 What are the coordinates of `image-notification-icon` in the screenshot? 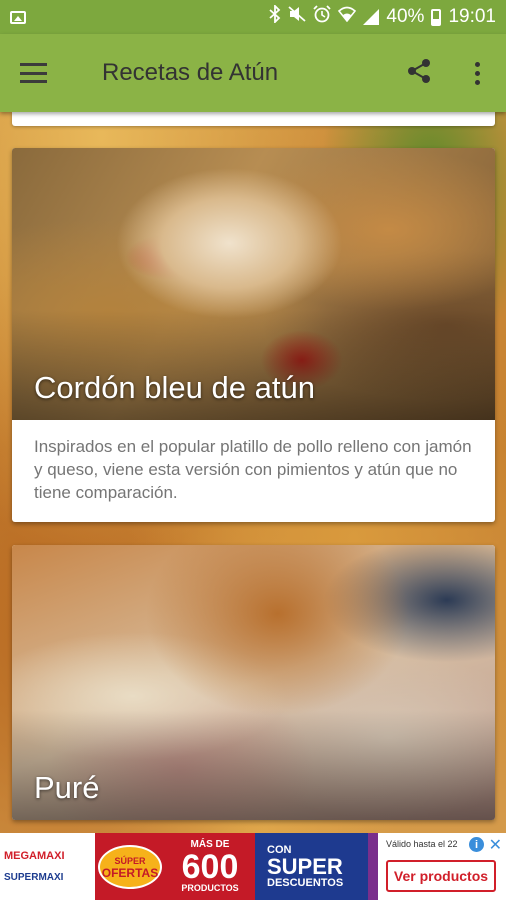 It's located at (18, 17).